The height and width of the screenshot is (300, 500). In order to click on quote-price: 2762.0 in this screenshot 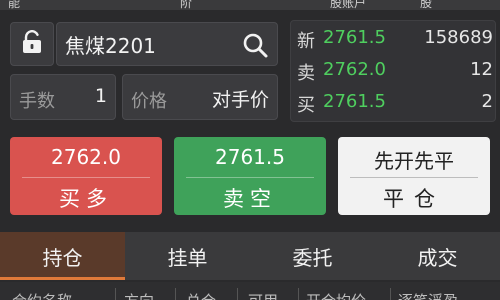, I will do `click(354, 69)`.